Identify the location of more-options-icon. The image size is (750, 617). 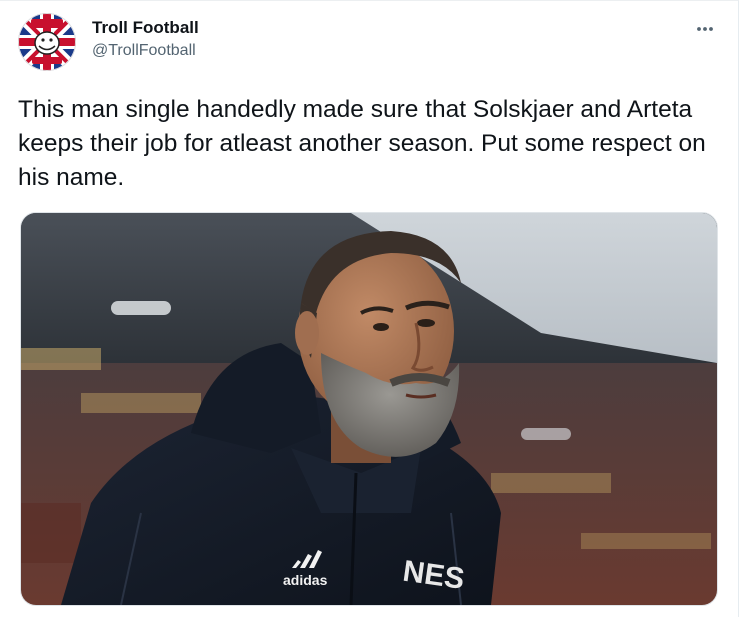
(705, 29).